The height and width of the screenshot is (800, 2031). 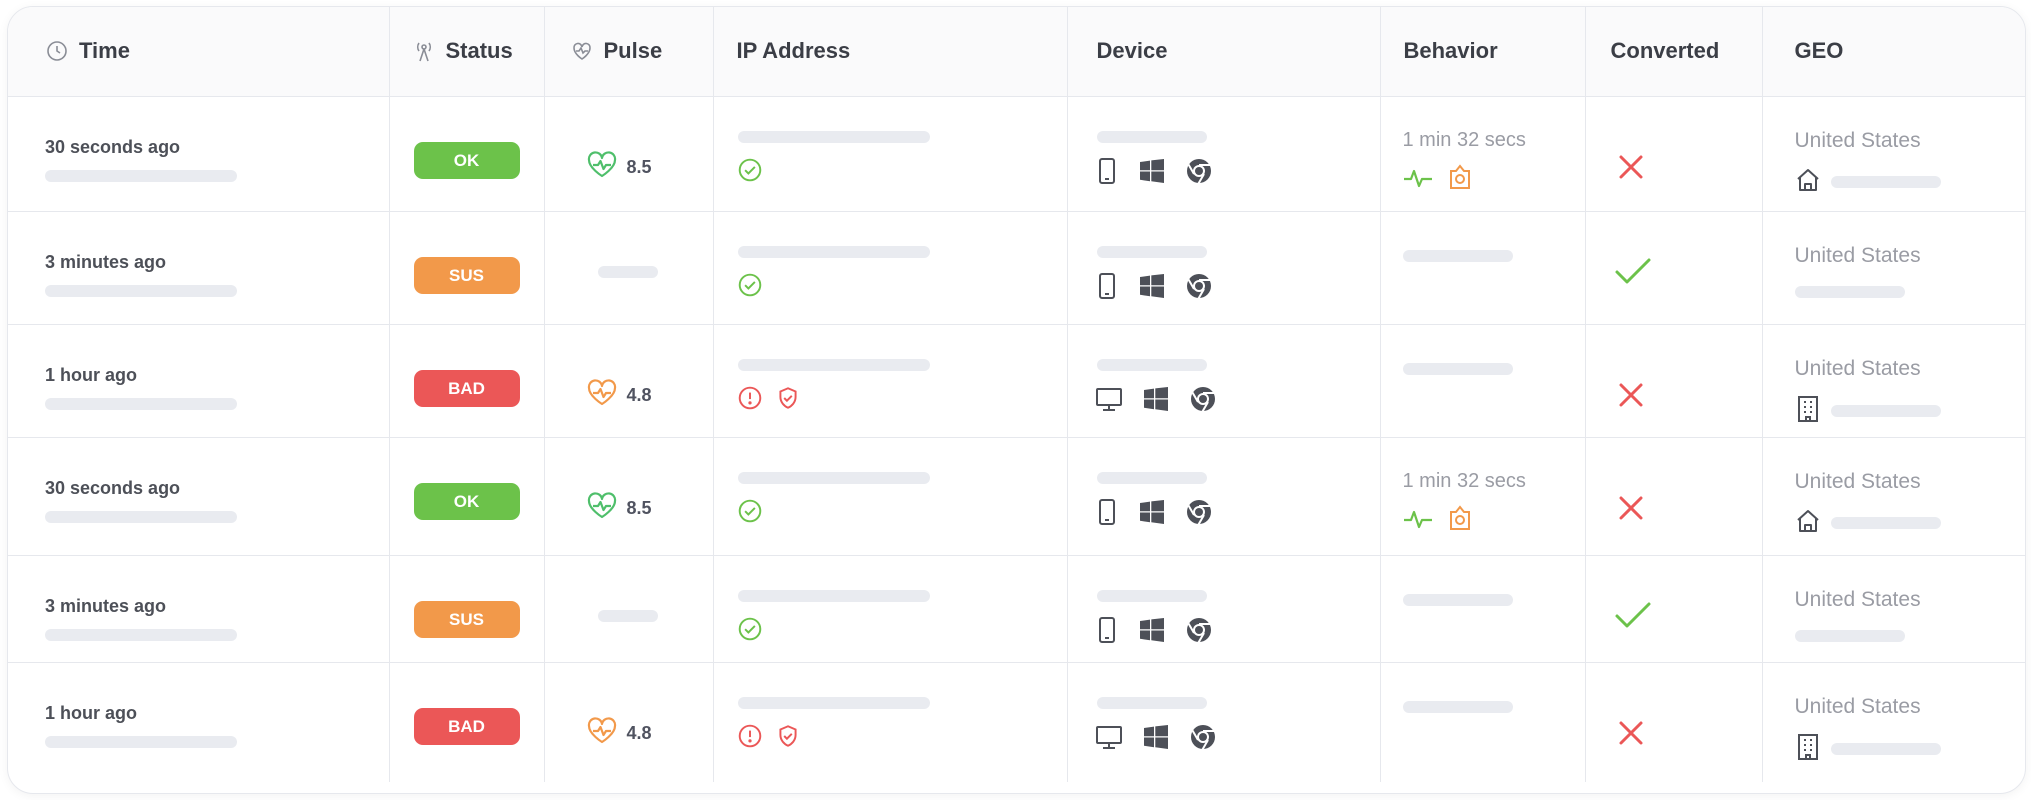 What do you see at coordinates (113, 146) in the screenshot?
I see `time-value: 30 seconds ago` at bounding box center [113, 146].